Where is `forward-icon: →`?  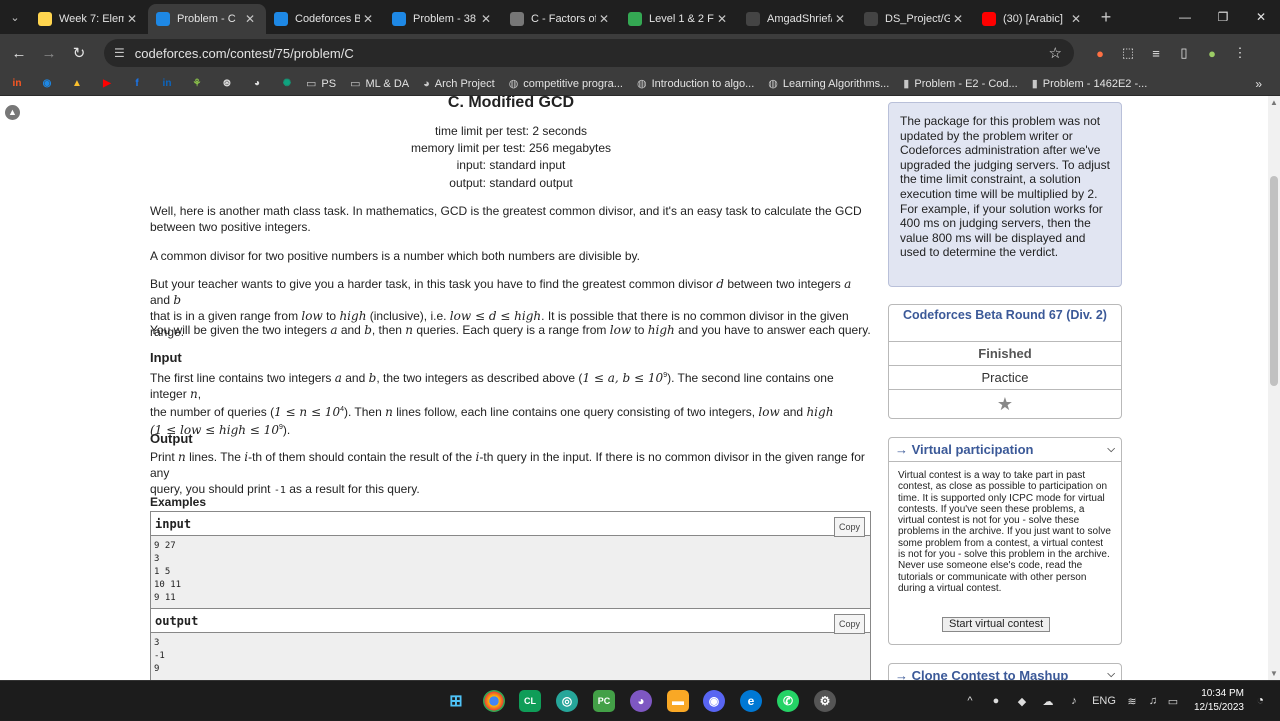
forward-icon: → is located at coordinates (49, 53).